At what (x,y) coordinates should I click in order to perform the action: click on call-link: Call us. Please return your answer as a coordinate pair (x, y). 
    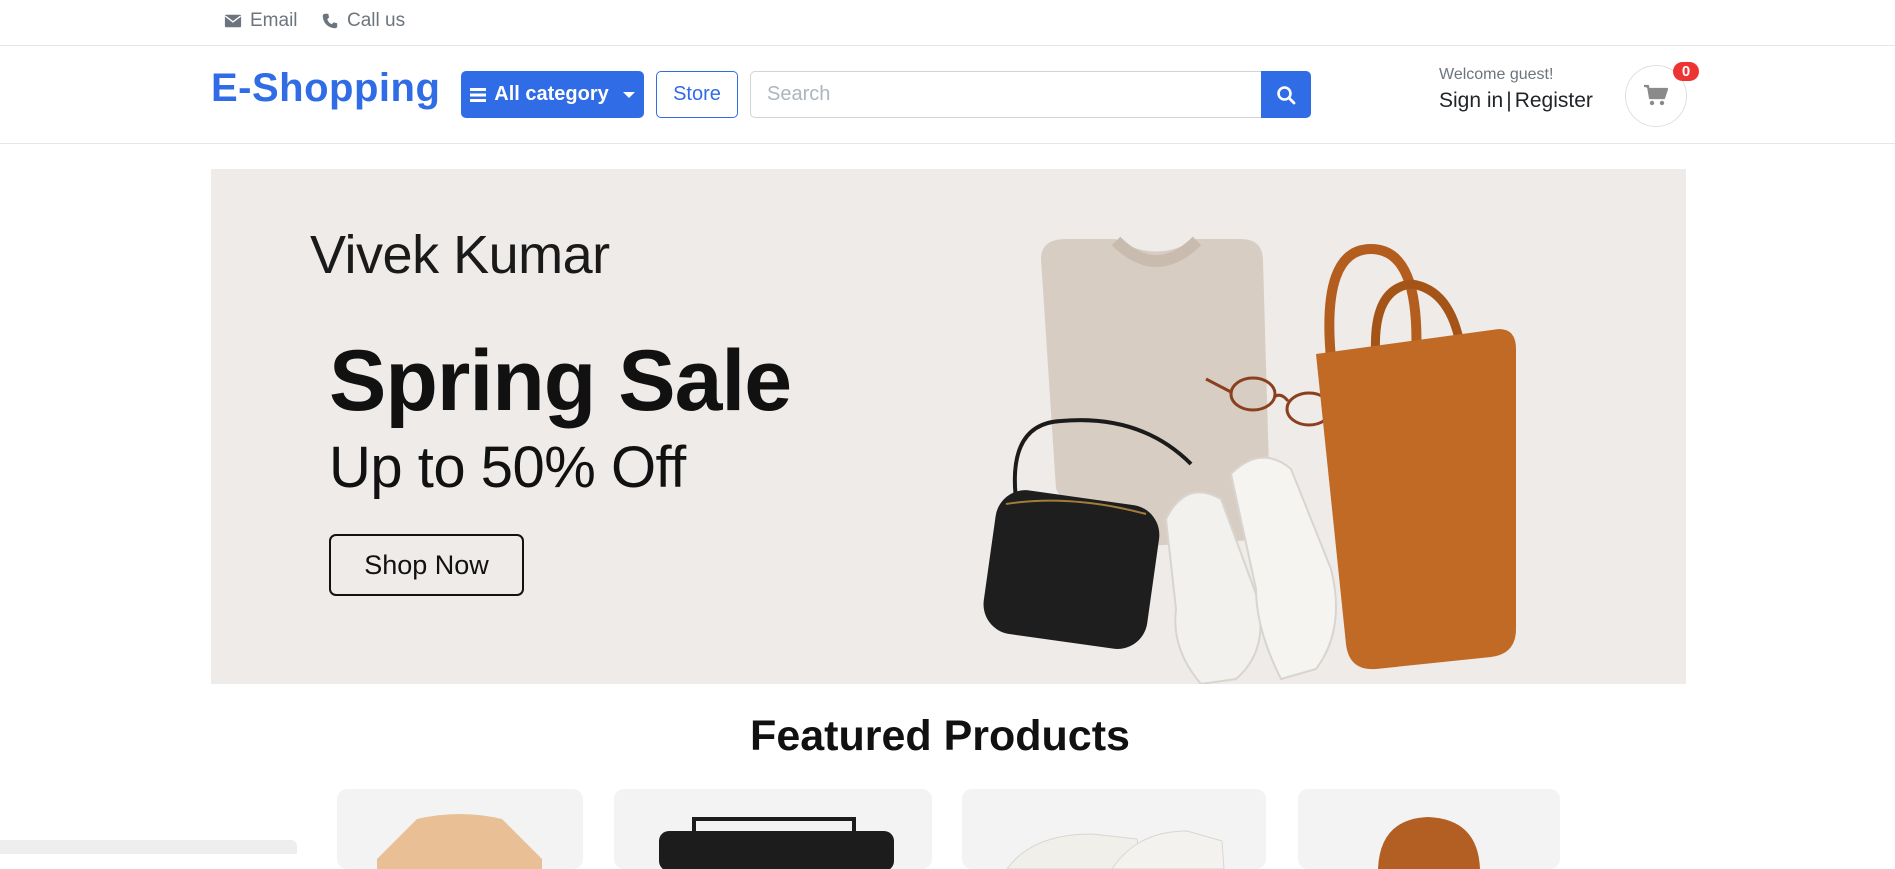
    Looking at the image, I should click on (363, 21).